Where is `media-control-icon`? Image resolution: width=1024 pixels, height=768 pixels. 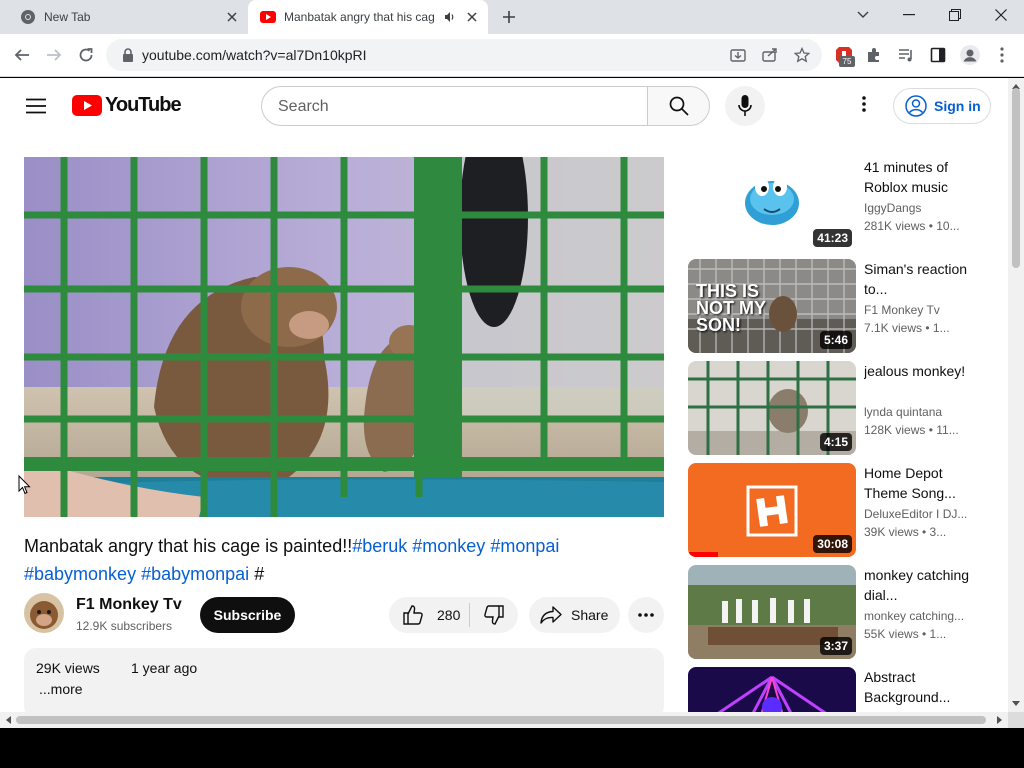
media-control-icon is located at coordinates (906, 55).